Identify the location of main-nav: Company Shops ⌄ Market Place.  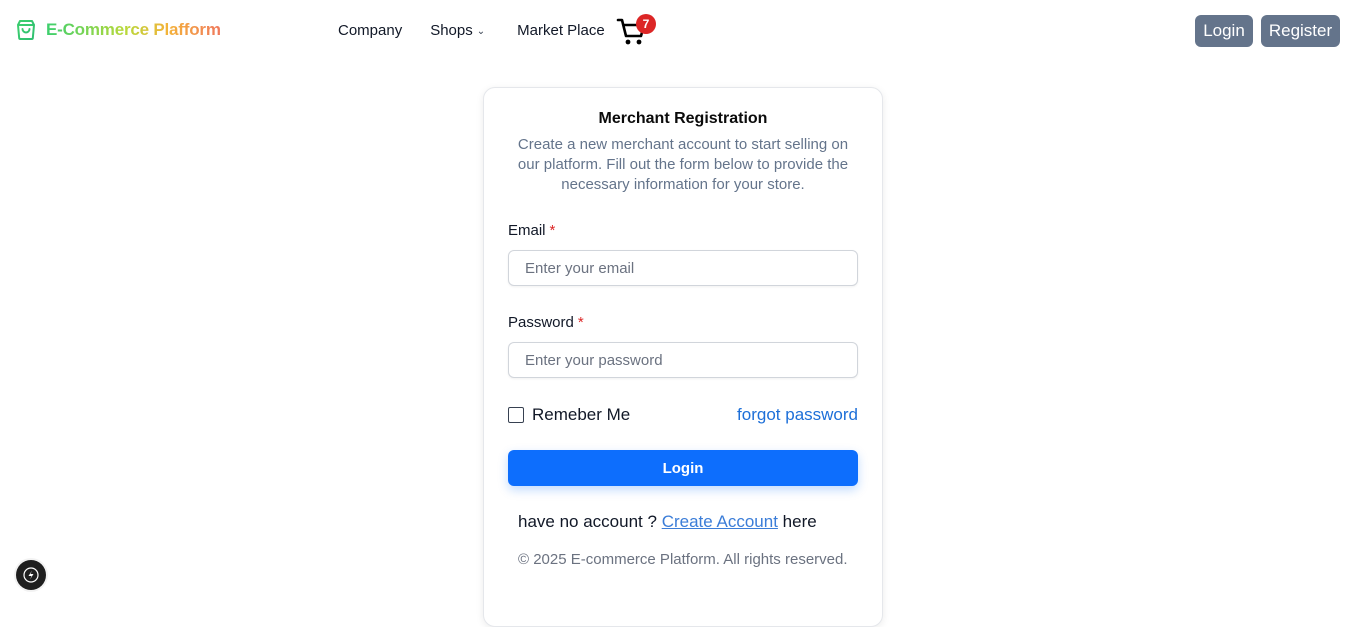
(471, 30).